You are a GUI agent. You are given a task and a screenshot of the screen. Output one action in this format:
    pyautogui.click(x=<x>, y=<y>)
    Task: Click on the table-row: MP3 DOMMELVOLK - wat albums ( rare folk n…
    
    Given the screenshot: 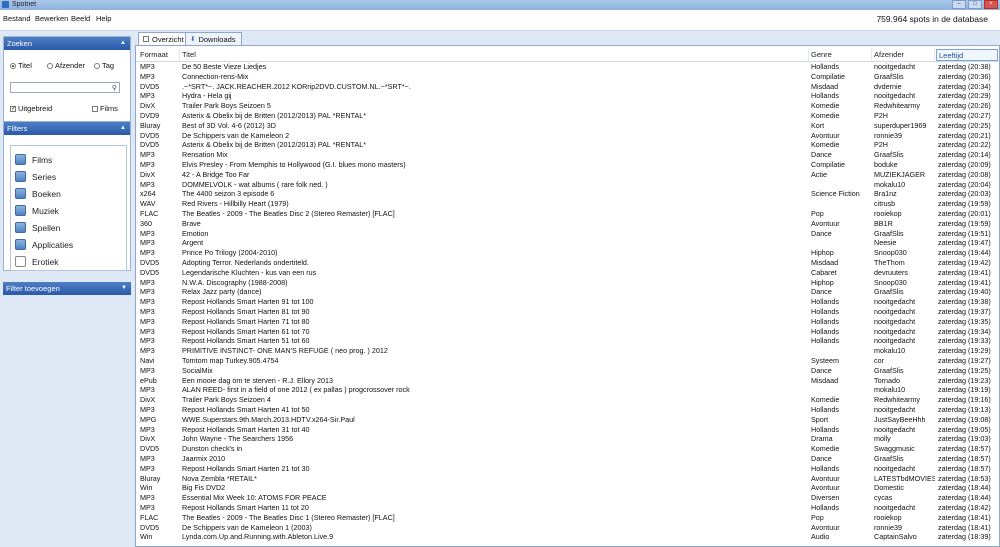 What is the action you would take?
    pyautogui.click(x=567, y=185)
    